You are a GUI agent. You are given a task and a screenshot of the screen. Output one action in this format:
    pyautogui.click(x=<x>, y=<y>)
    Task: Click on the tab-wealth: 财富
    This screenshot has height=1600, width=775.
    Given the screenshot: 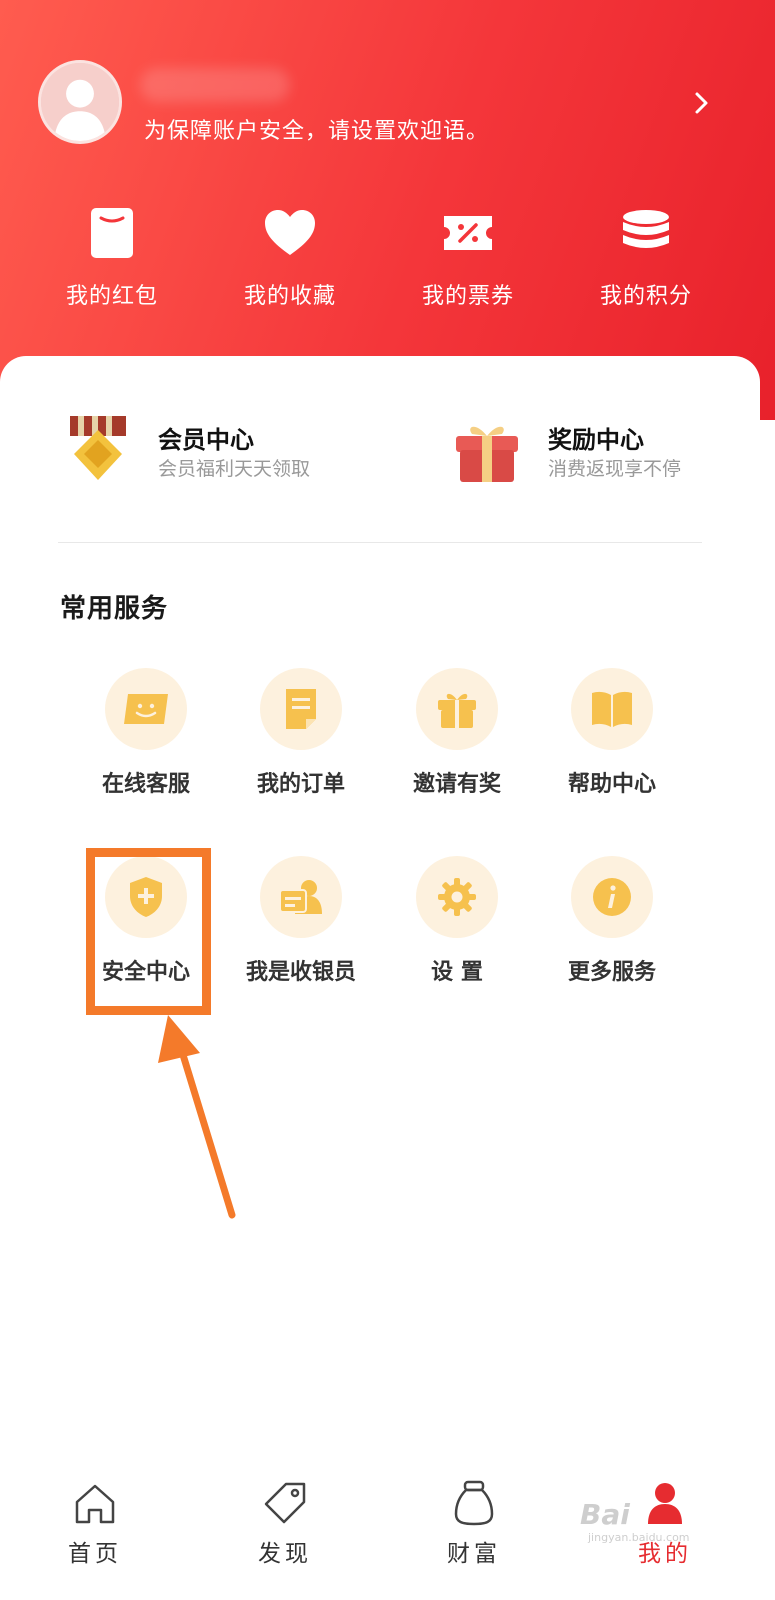 What is the action you would take?
    pyautogui.click(x=474, y=1524)
    